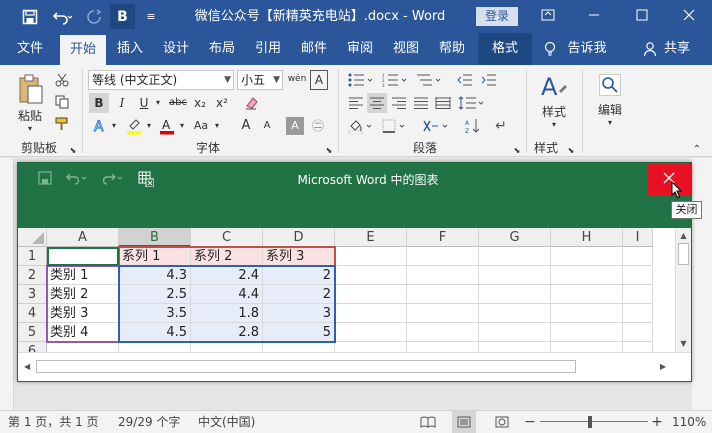 Image resolution: width=712 pixels, height=433 pixels. What do you see at coordinates (178, 103) in the screenshot?
I see `strikethrough-button: abc` at bounding box center [178, 103].